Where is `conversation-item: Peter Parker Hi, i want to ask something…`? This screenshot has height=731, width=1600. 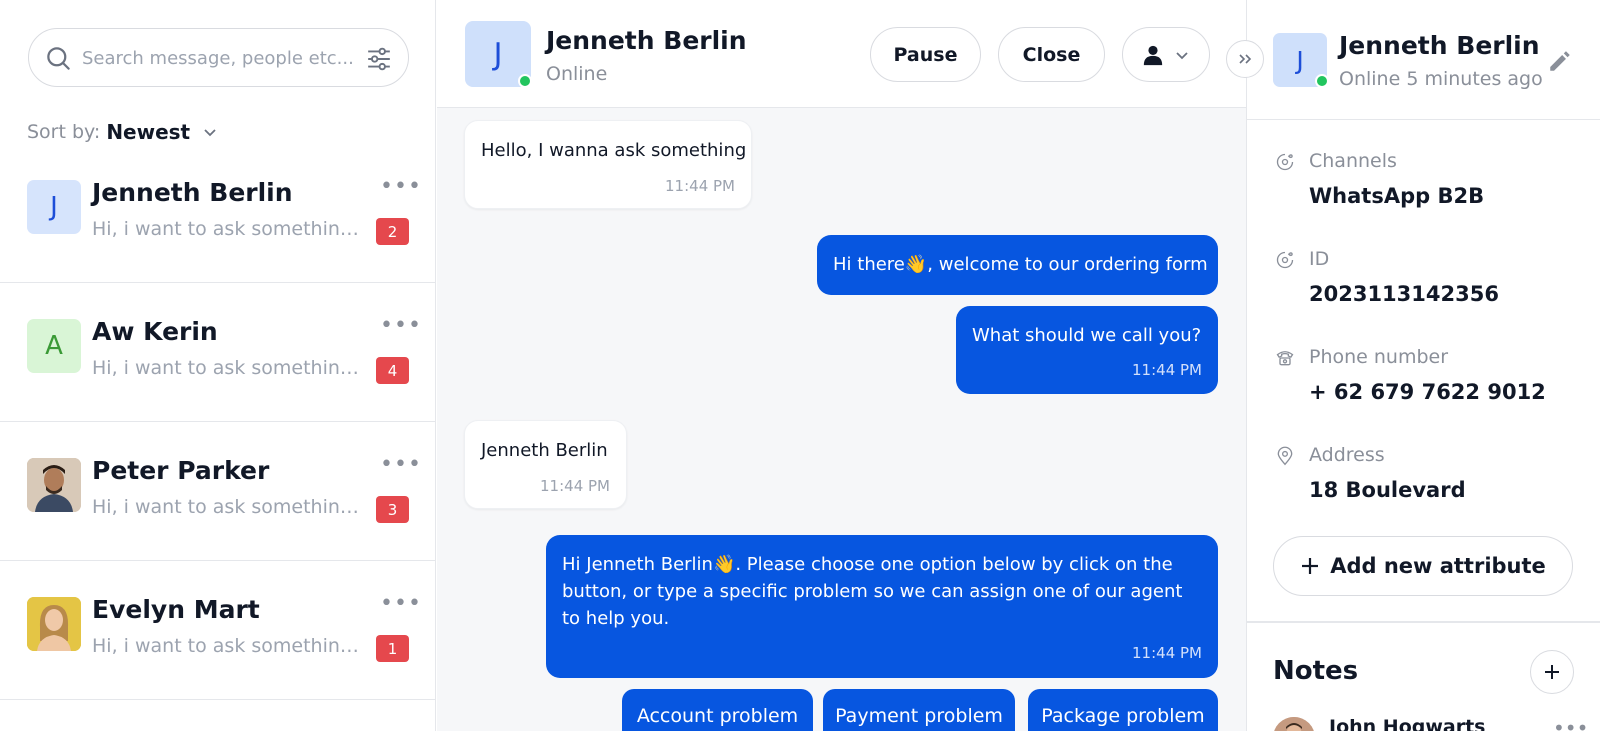 conversation-item: Peter Parker Hi, i want to ask something… is located at coordinates (218, 491).